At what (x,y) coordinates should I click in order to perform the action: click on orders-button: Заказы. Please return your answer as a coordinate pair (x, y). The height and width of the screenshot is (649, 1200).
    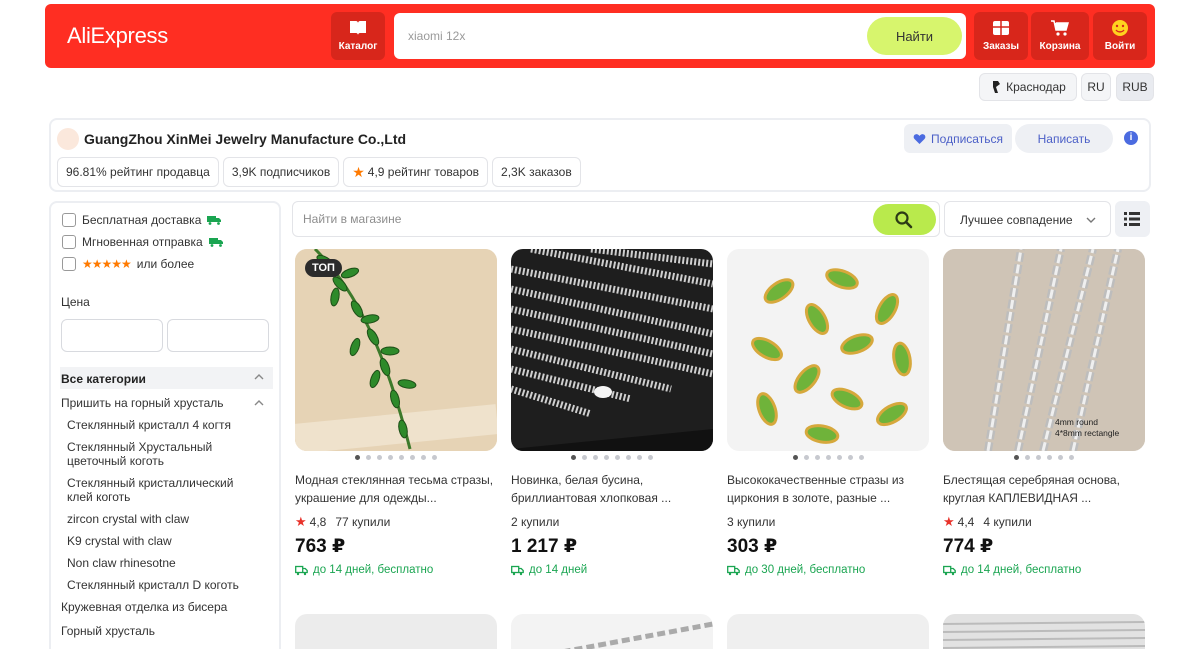
    Looking at the image, I should click on (1001, 36).